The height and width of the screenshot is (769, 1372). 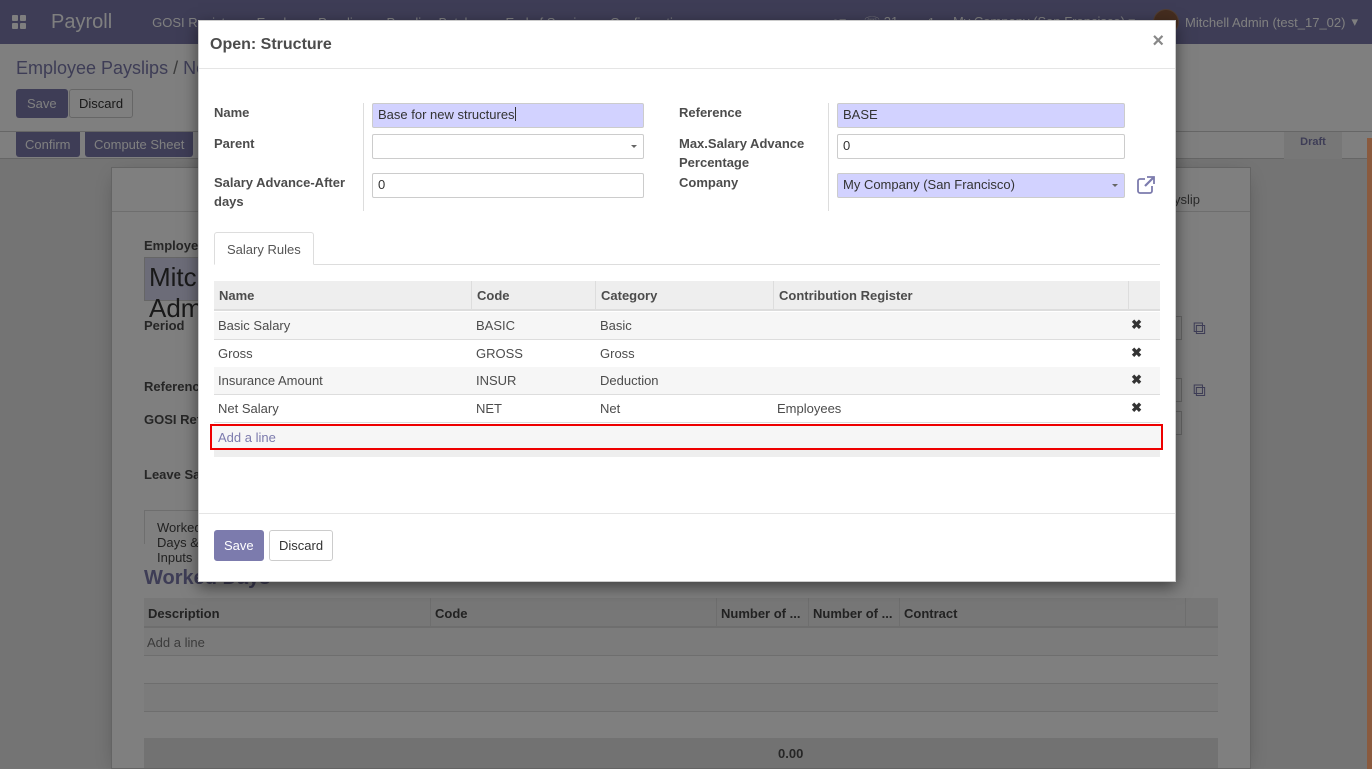 I want to click on cell-code: NET, so click(x=489, y=408).